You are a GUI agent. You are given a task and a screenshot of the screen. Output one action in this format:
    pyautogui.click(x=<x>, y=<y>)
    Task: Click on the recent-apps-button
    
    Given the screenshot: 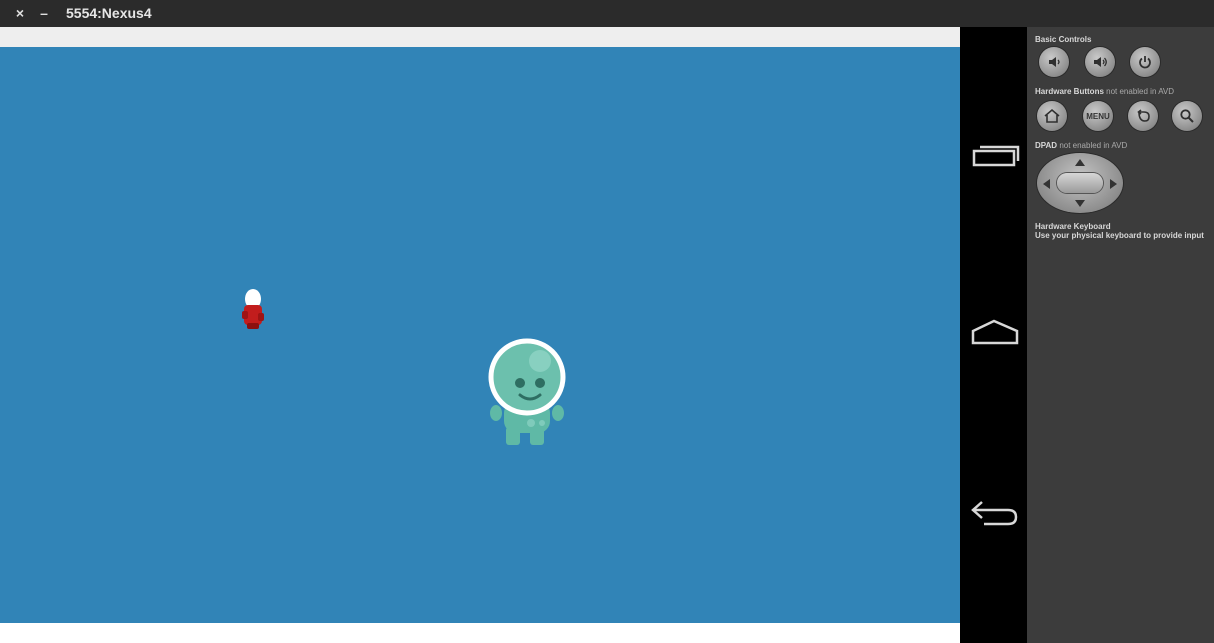 What is the action you would take?
    pyautogui.click(x=994, y=157)
    